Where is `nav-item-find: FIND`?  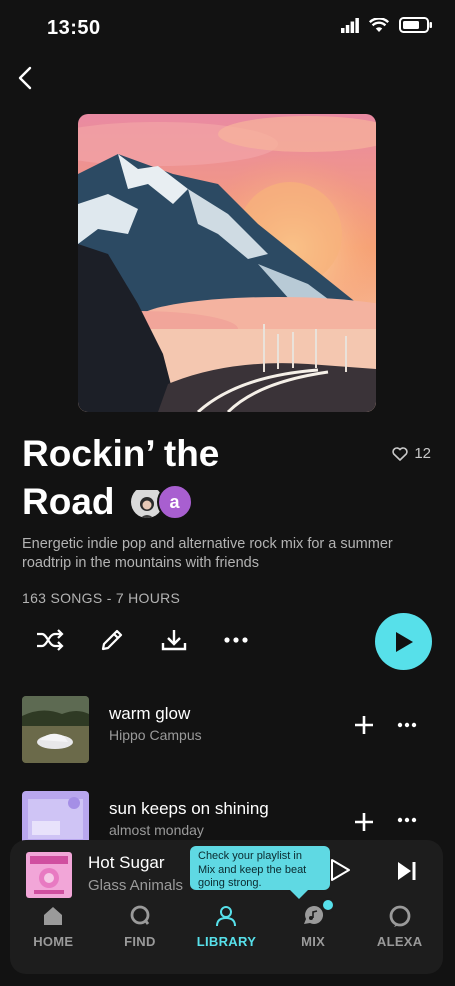 nav-item-find: FIND is located at coordinates (140, 934).